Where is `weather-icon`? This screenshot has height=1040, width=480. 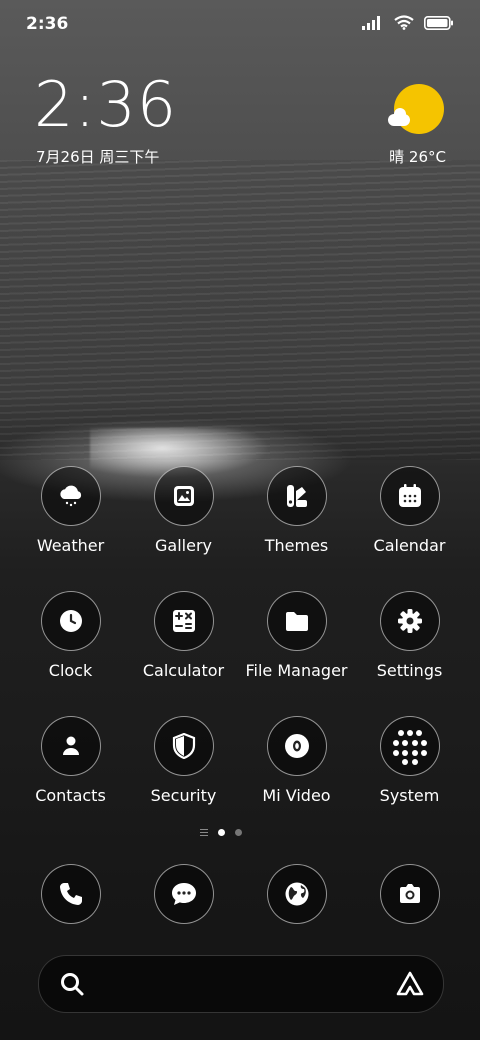 weather-icon is located at coordinates (70, 496).